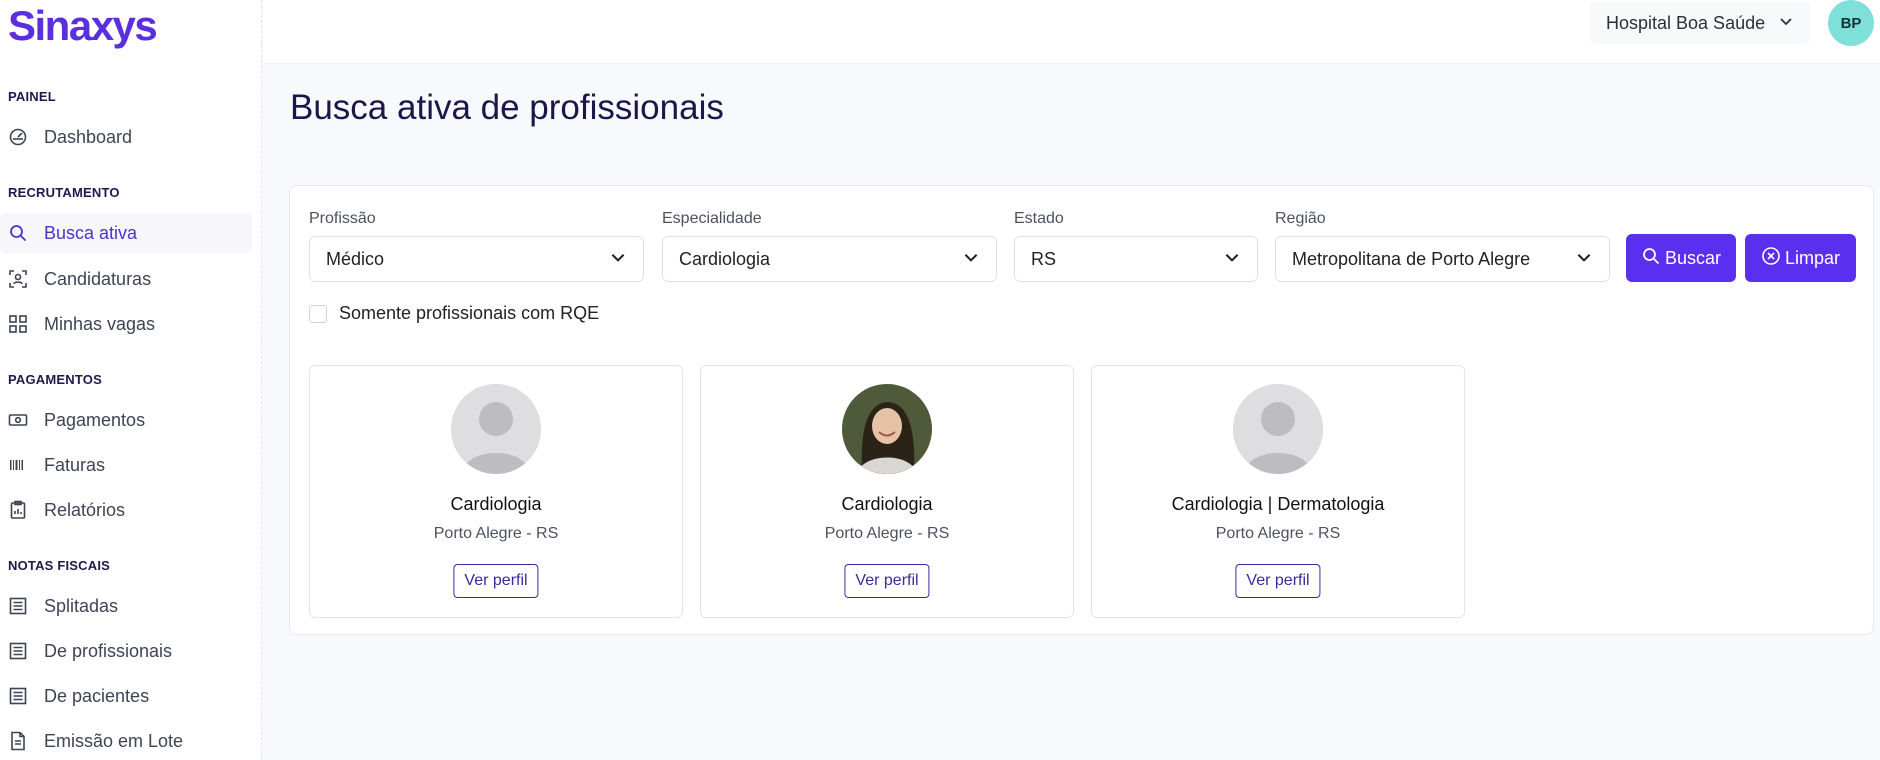  What do you see at coordinates (18, 137) in the screenshot?
I see `dashboard-icon` at bounding box center [18, 137].